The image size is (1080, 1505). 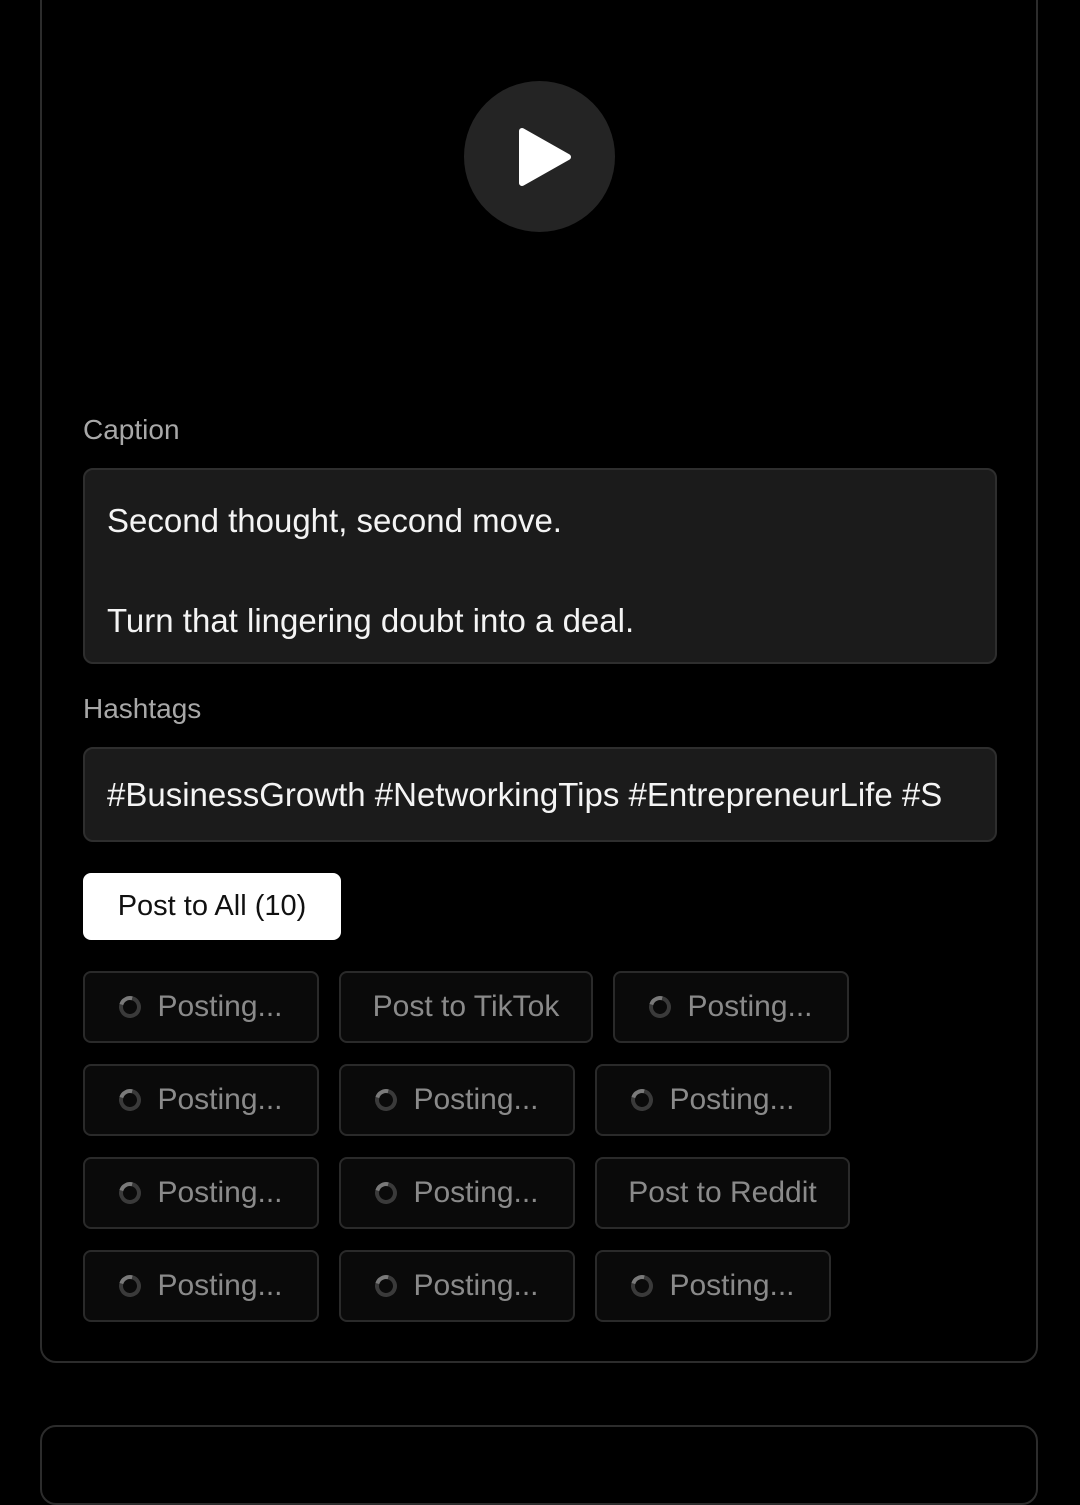 I want to click on next-post-card, so click(x=539, y=1465).